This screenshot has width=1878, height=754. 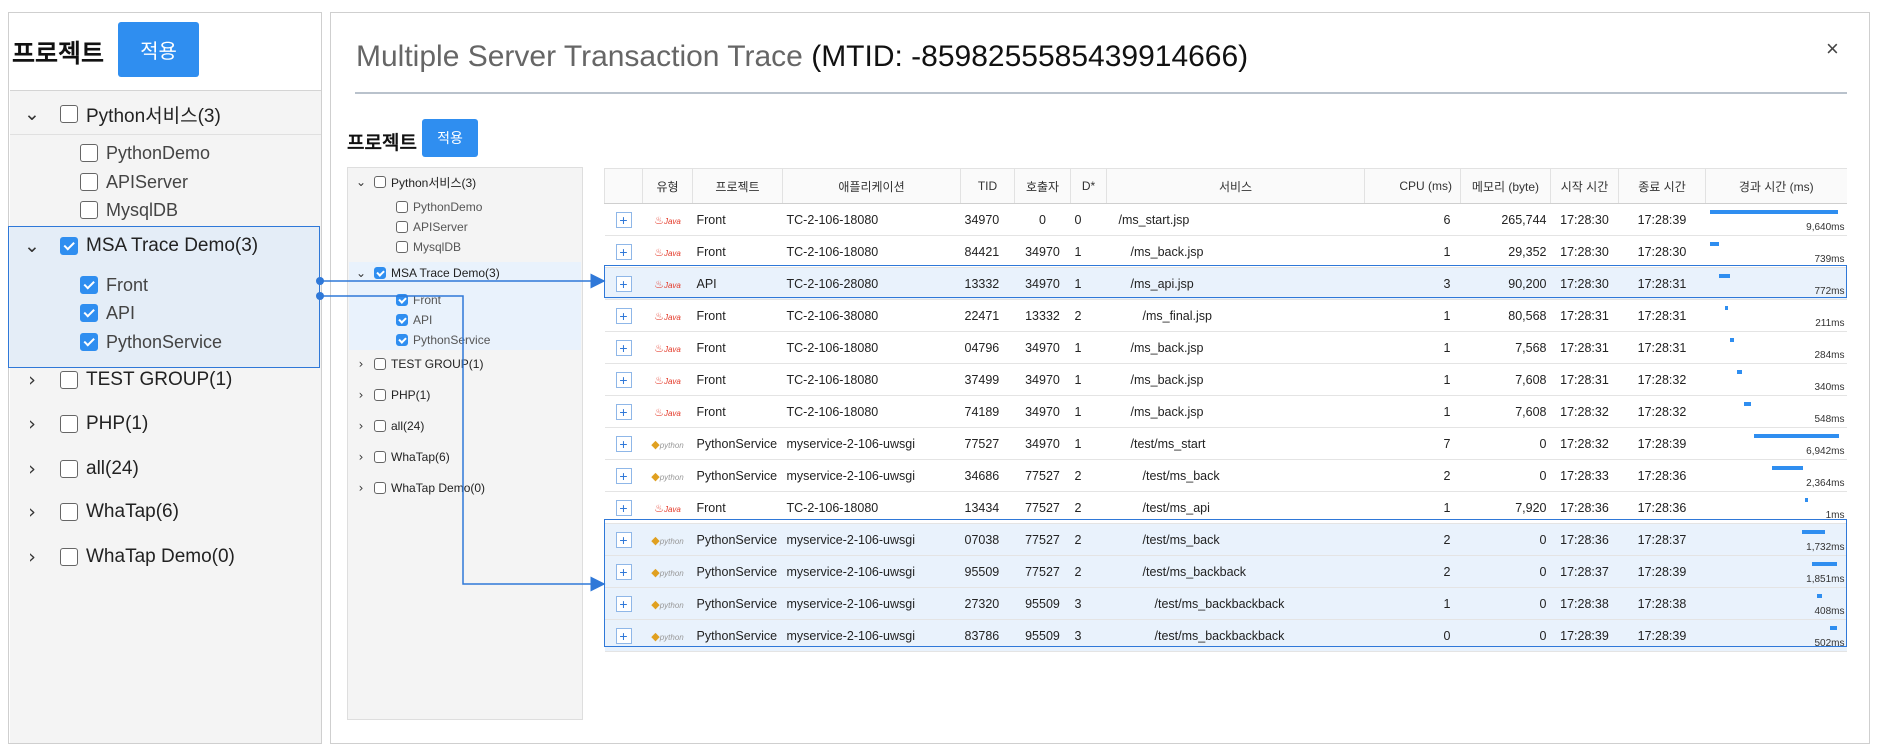 What do you see at coordinates (463, 443) in the screenshot?
I see `arrow-to-pythonservice` at bounding box center [463, 443].